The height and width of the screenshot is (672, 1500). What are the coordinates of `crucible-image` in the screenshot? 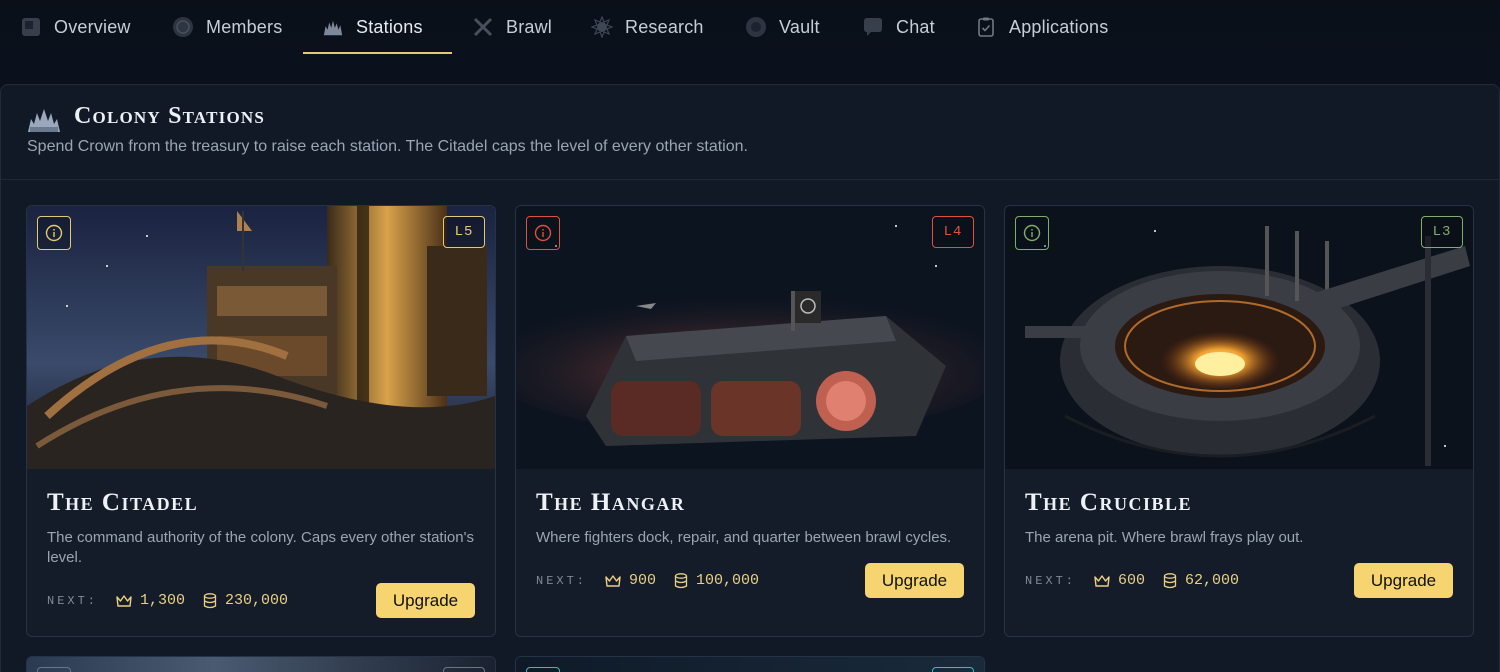 It's located at (1239, 337).